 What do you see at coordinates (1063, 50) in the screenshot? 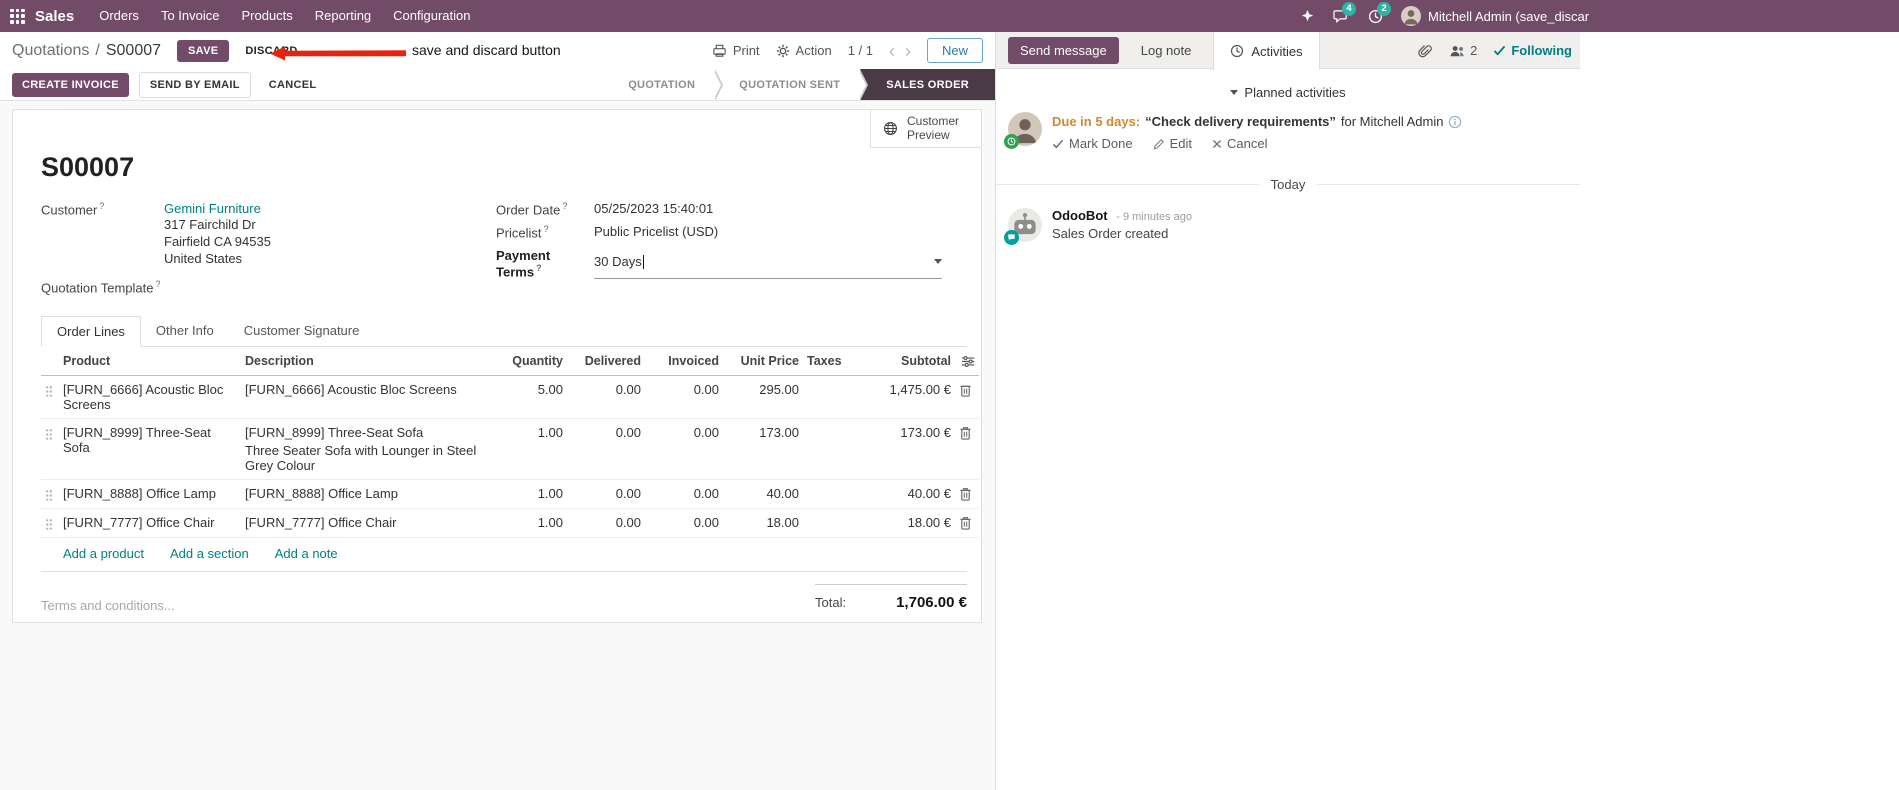
I see `send-message-button: Send message` at bounding box center [1063, 50].